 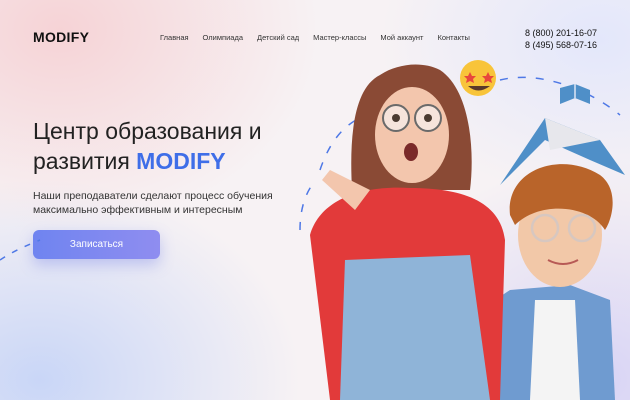 What do you see at coordinates (412, 135) in the screenshot?
I see `girl-face` at bounding box center [412, 135].